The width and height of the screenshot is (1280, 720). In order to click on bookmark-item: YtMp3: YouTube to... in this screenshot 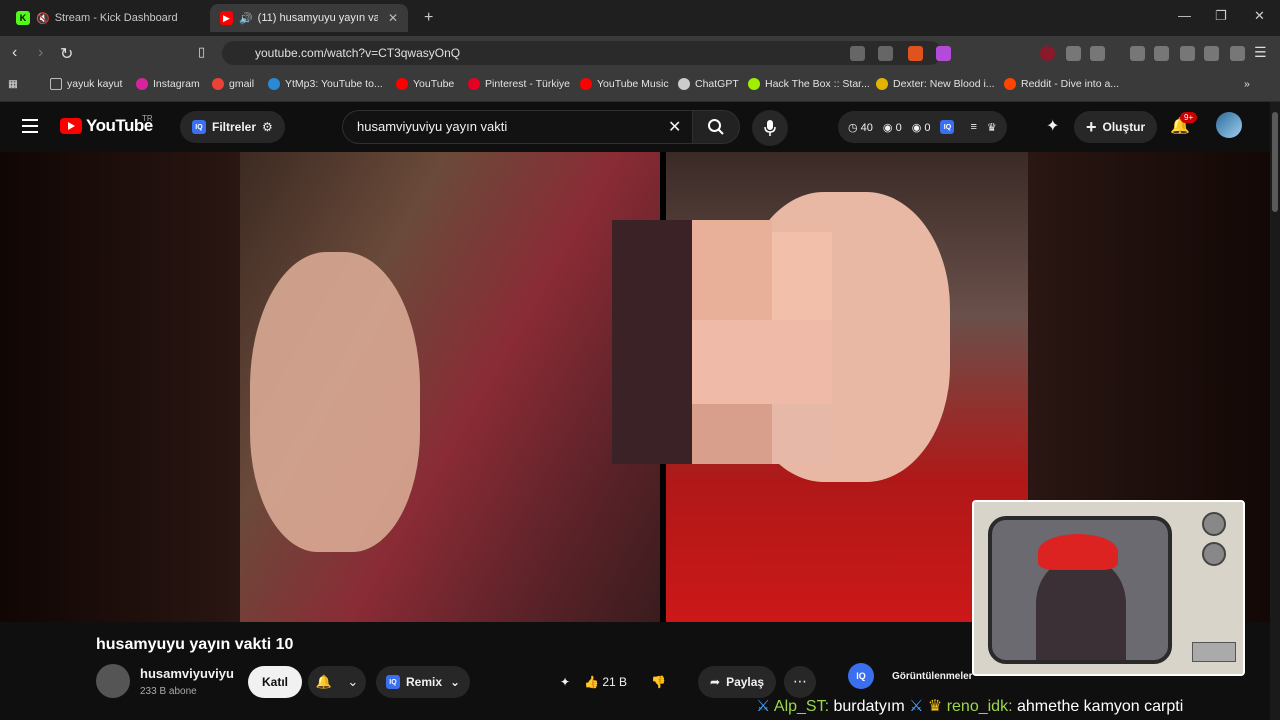, I will do `click(325, 84)`.